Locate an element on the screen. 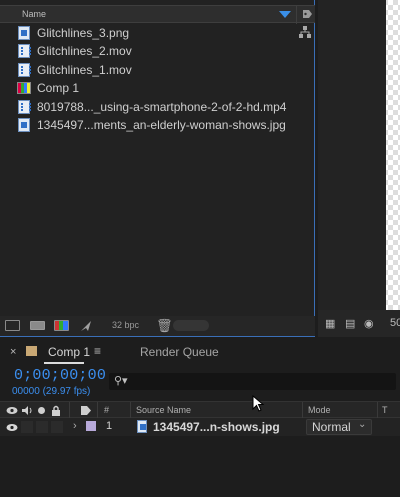  audio-toggle is located at coordinates (27, 427).